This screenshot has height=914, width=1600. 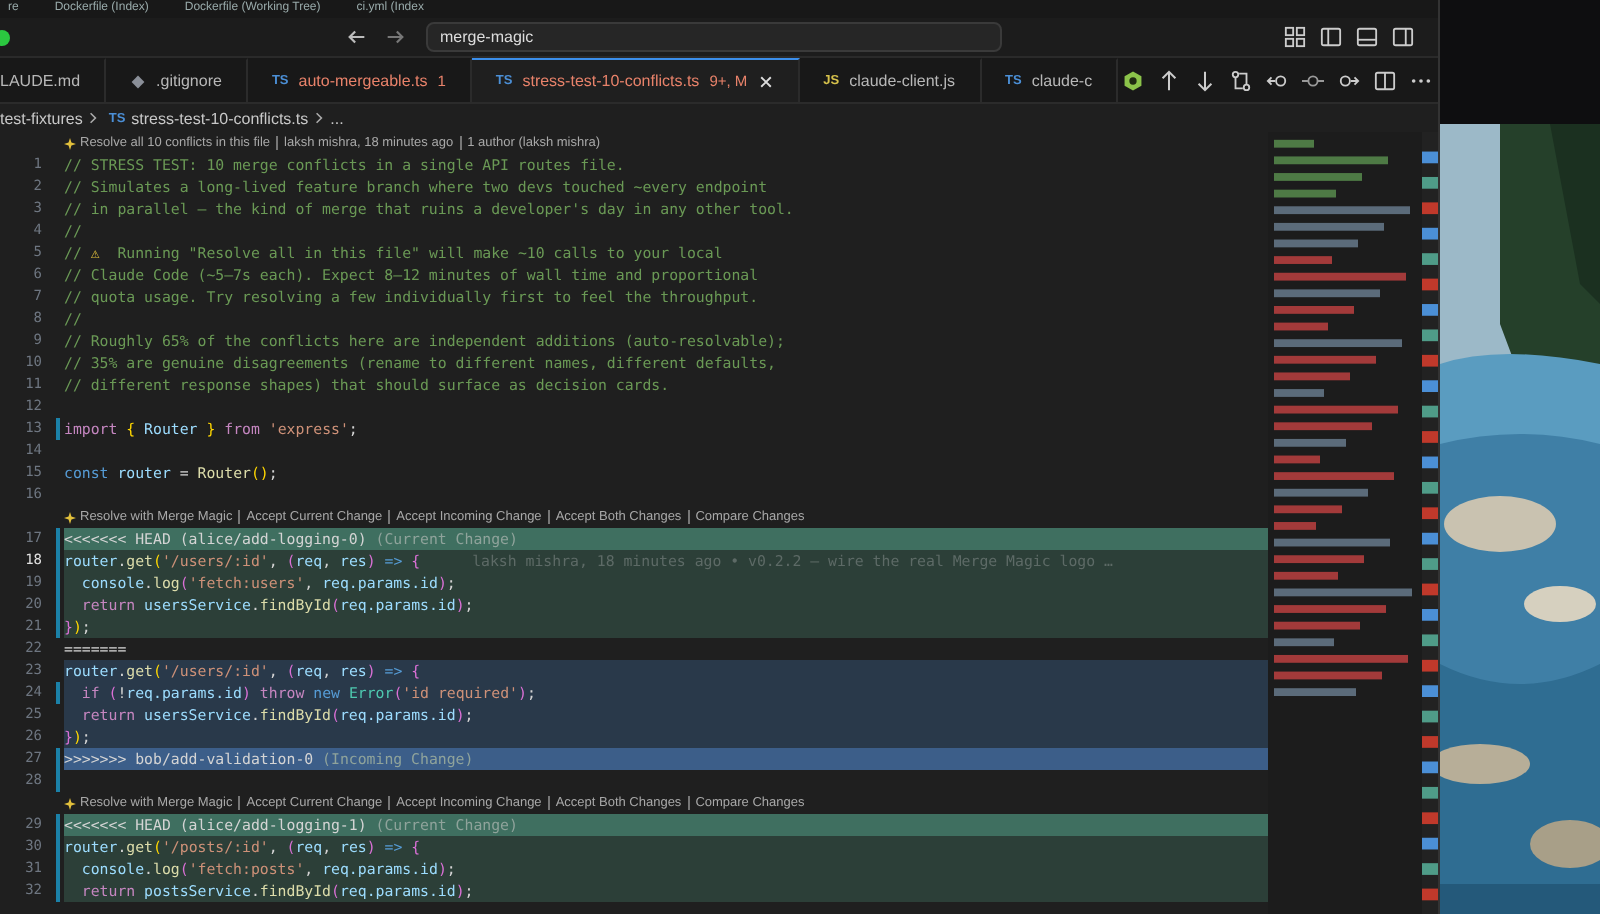 I want to click on editor-tab: .gitignore, so click(x=177, y=80).